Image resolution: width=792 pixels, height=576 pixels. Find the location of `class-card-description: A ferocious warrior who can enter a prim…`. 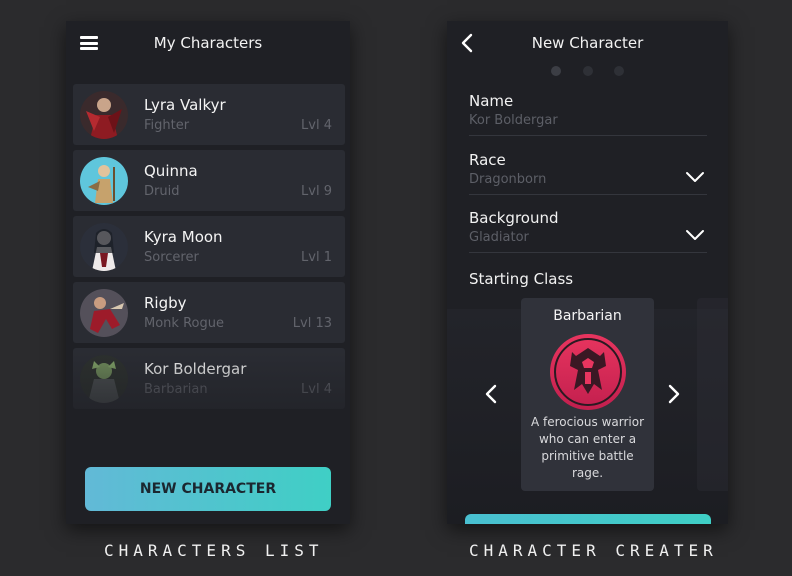

class-card-description: A ferocious warrior who can enter a prim… is located at coordinates (587, 447).